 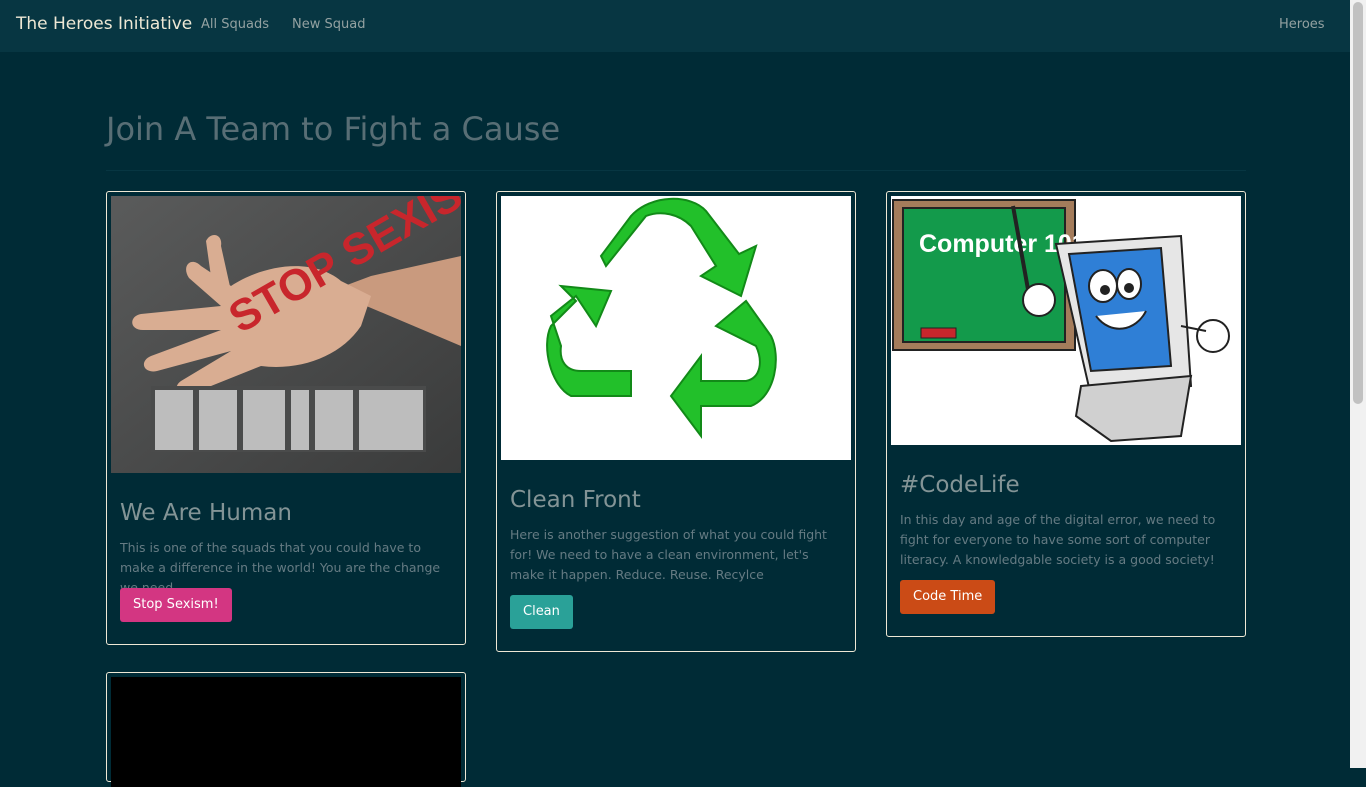 I want to click on title-divider, so click(x=676, y=170).